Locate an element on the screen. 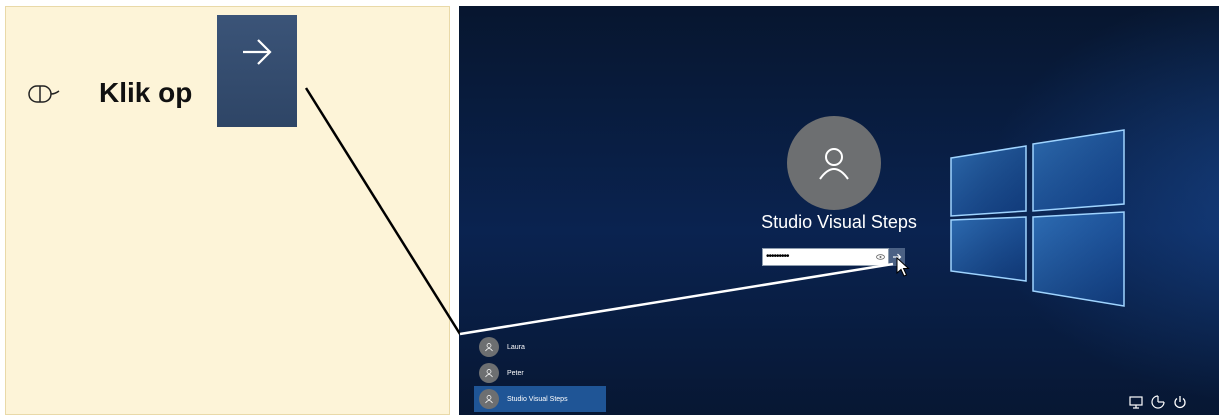 The image size is (1224, 419). password-row: ••••••••• is located at coordinates (833, 257).